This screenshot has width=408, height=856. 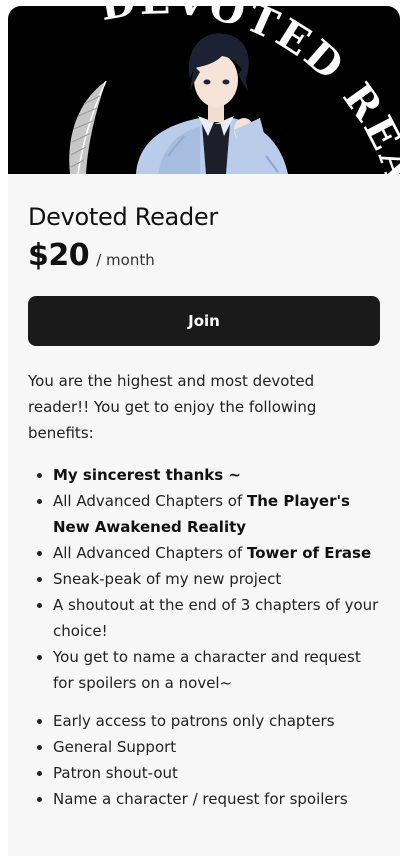 I want to click on tier-title: Devoted Reader, so click(x=123, y=217).